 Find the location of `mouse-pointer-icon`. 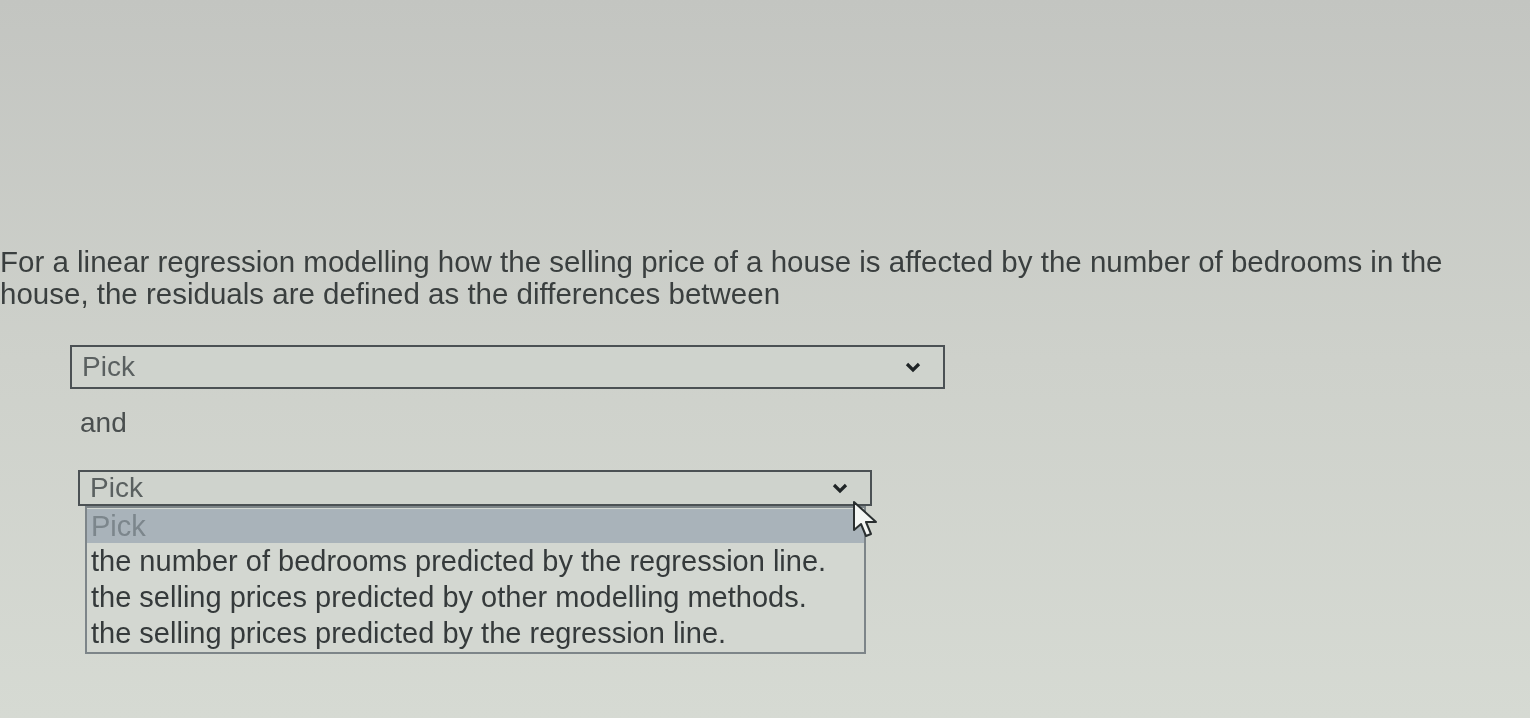

mouse-pointer-icon is located at coordinates (866, 520).